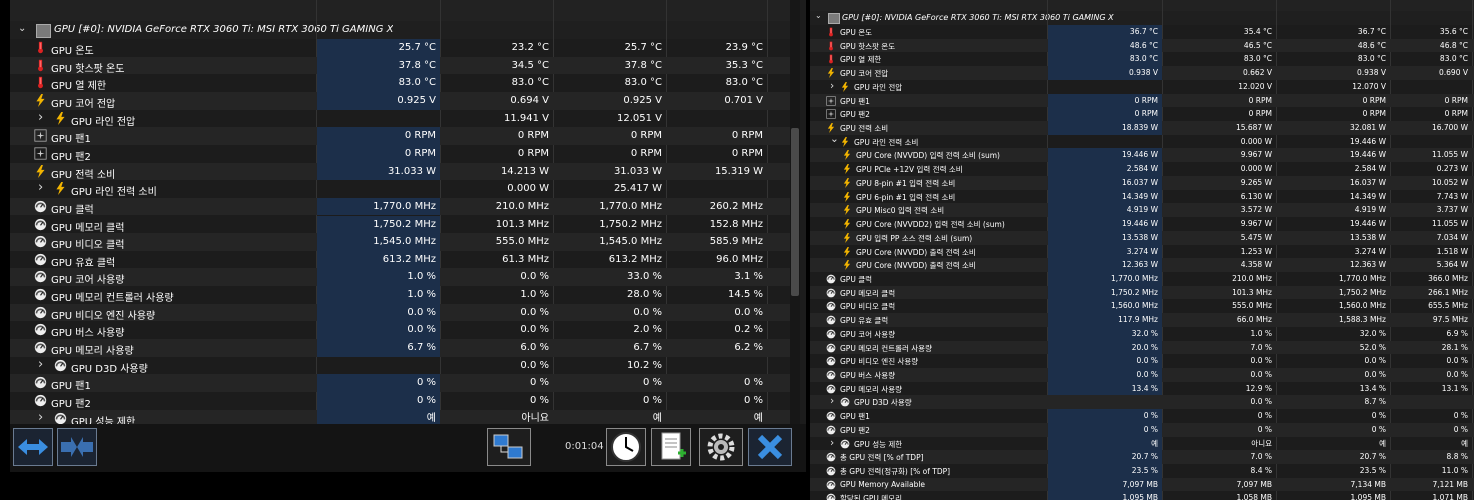 This screenshot has width=1474, height=500. Describe the element at coordinates (535, 418) in the screenshot. I see `minimum-value: 아니요` at that location.